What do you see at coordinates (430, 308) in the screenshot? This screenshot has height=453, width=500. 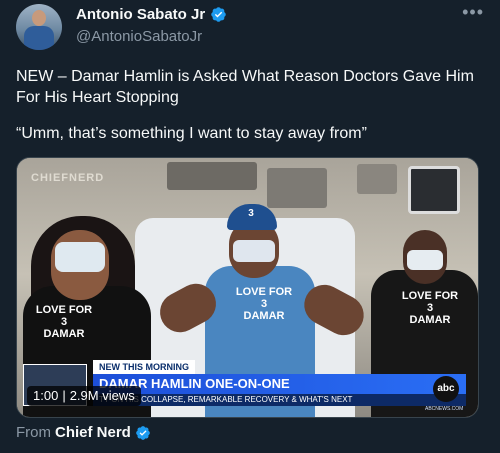 I see `shirt-text-right: LOVE FOR 3 DAMAR` at bounding box center [430, 308].